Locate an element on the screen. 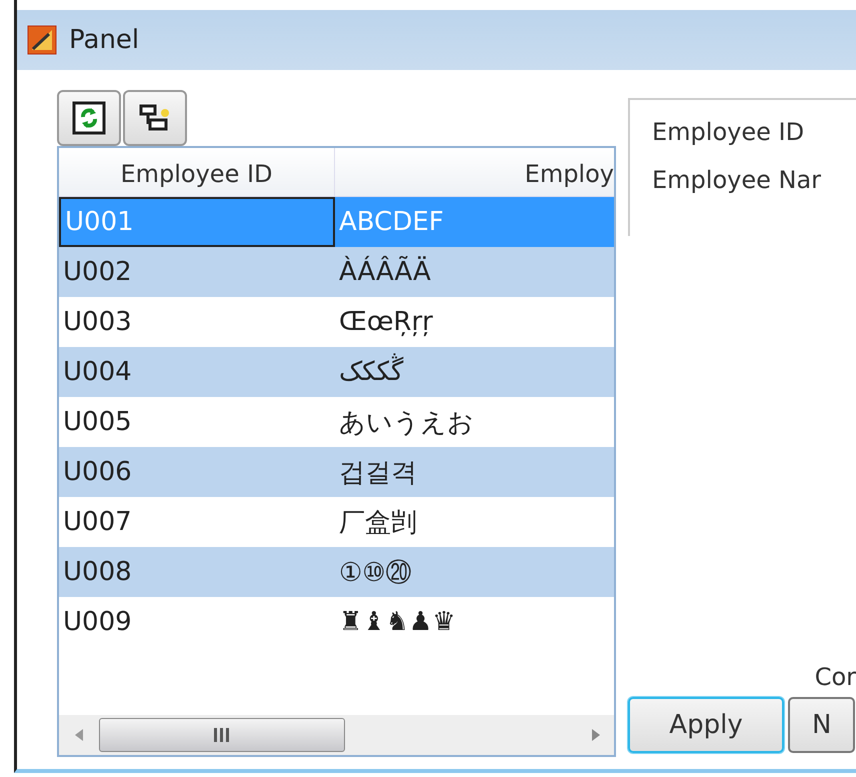 The height and width of the screenshot is (777, 856). window-title: Panel is located at coordinates (104, 40).